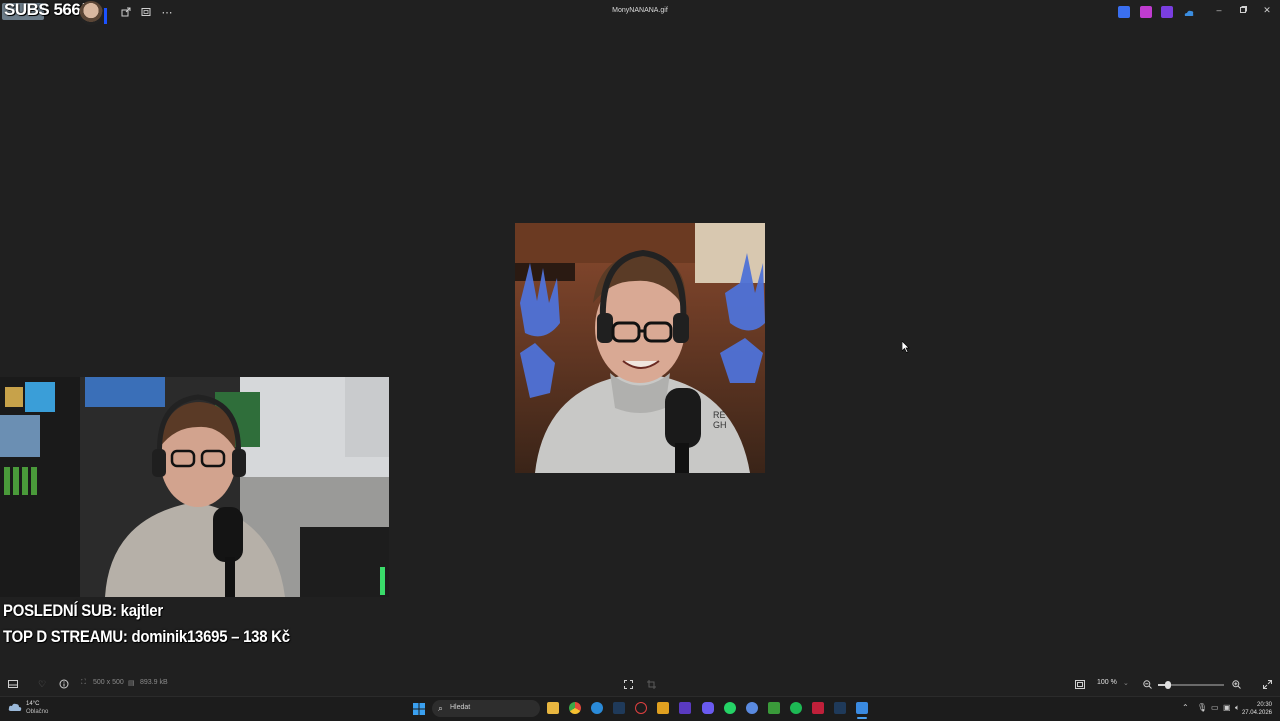 This screenshot has height=721, width=1280. Describe the element at coordinates (685, 708) in the screenshot. I see `app-purple-icon` at that location.